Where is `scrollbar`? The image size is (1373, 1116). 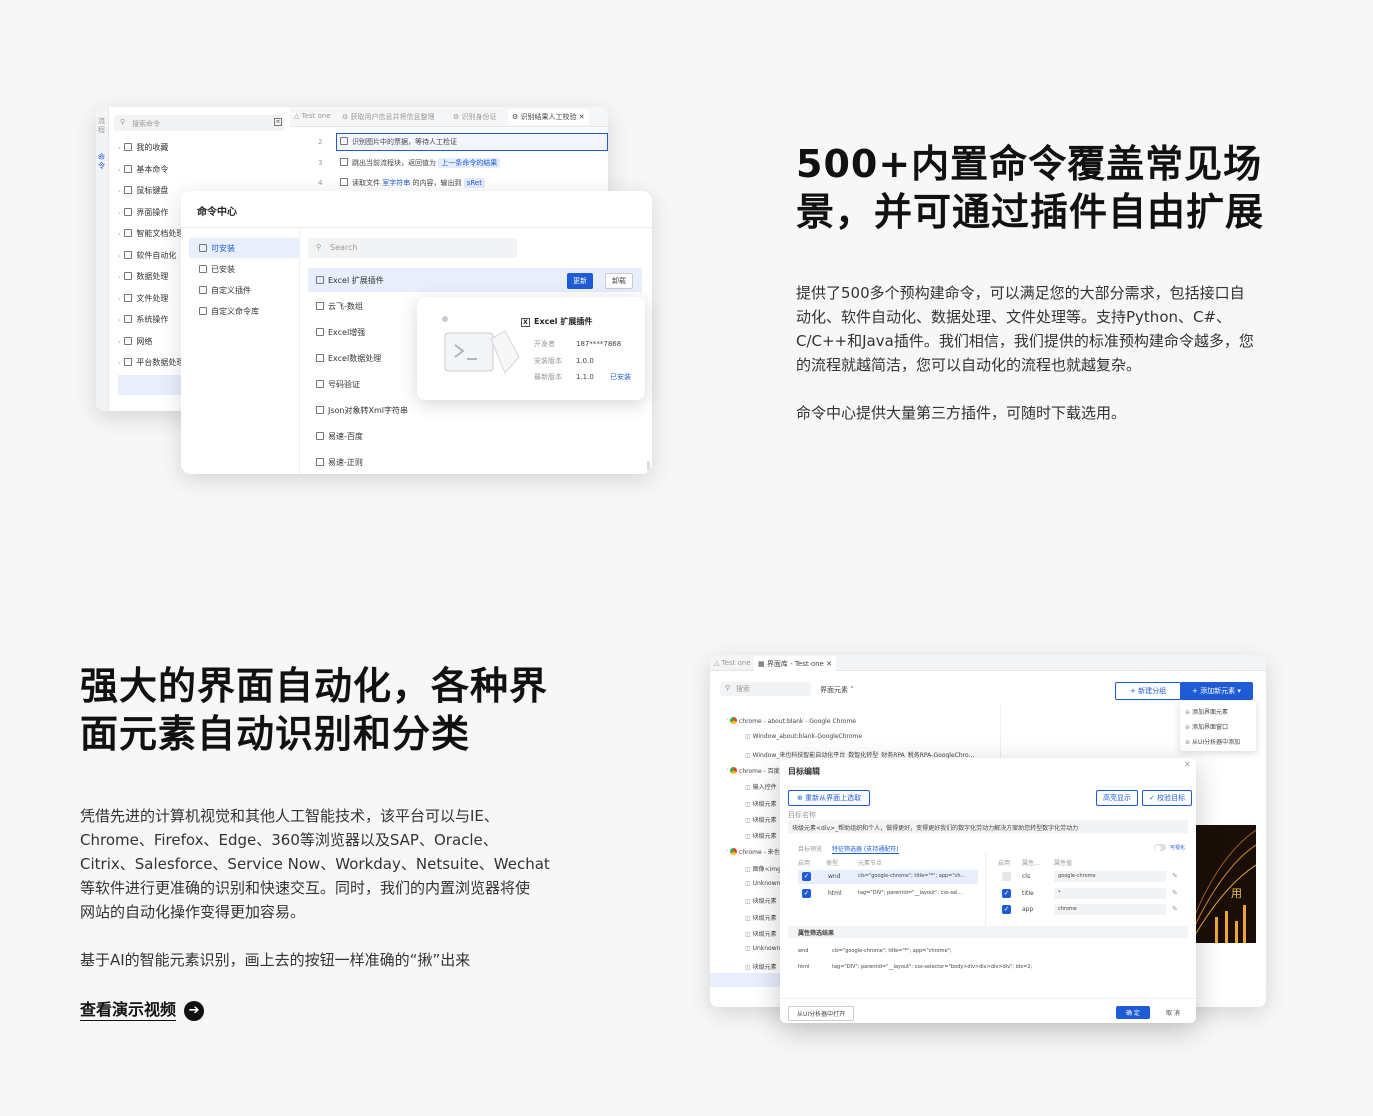 scrollbar is located at coordinates (648, 466).